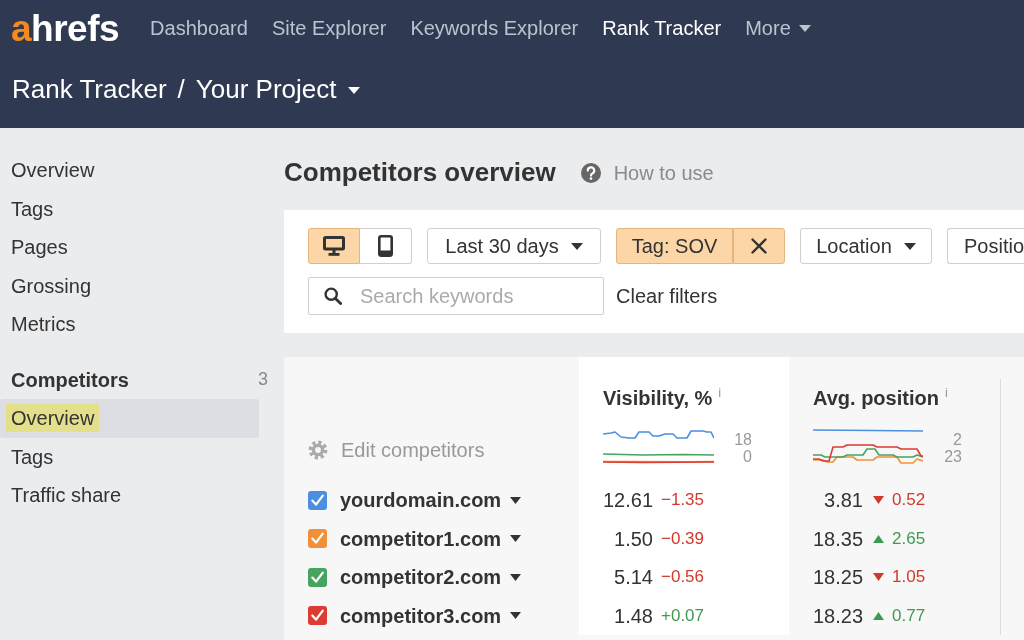 Image resolution: width=1024 pixels, height=640 pixels. What do you see at coordinates (985, 246) in the screenshot?
I see `filter-button: Positio` at bounding box center [985, 246].